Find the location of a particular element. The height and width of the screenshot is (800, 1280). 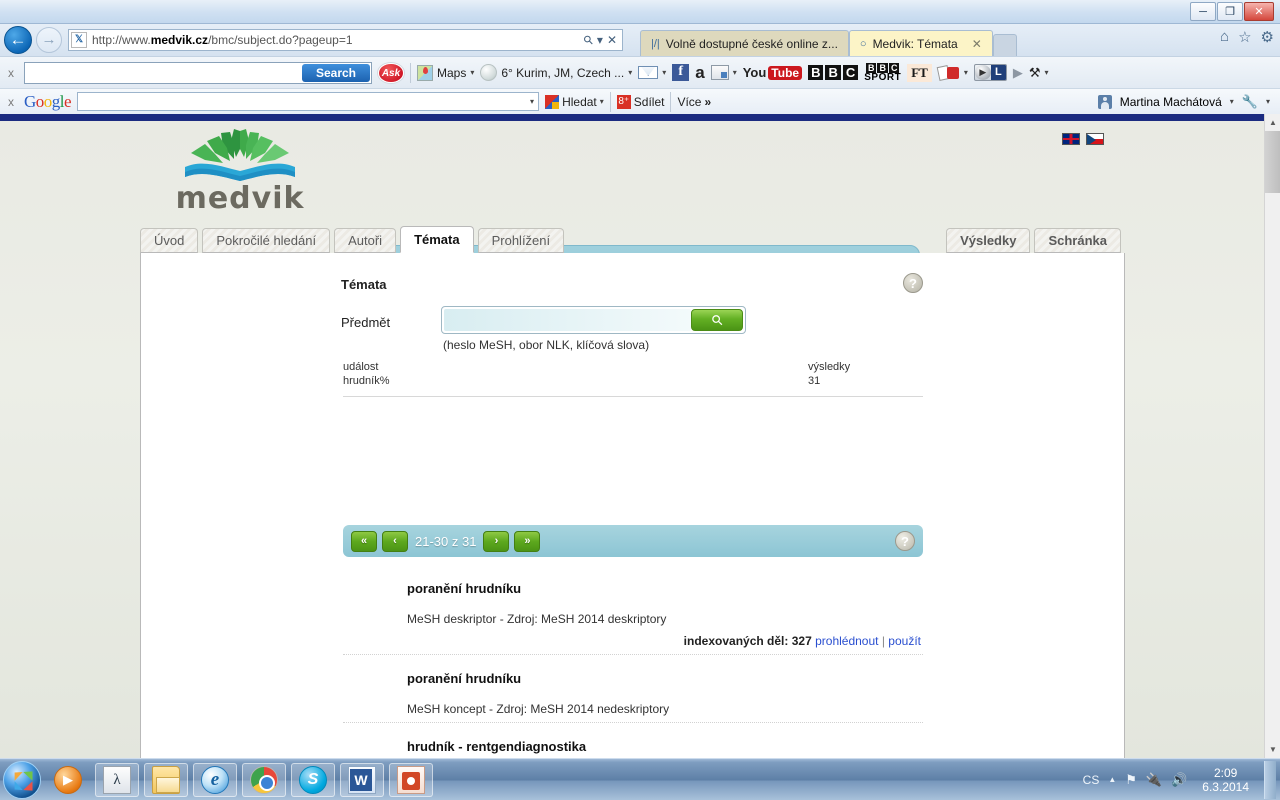

google-search-input: ▾ is located at coordinates (308, 101).